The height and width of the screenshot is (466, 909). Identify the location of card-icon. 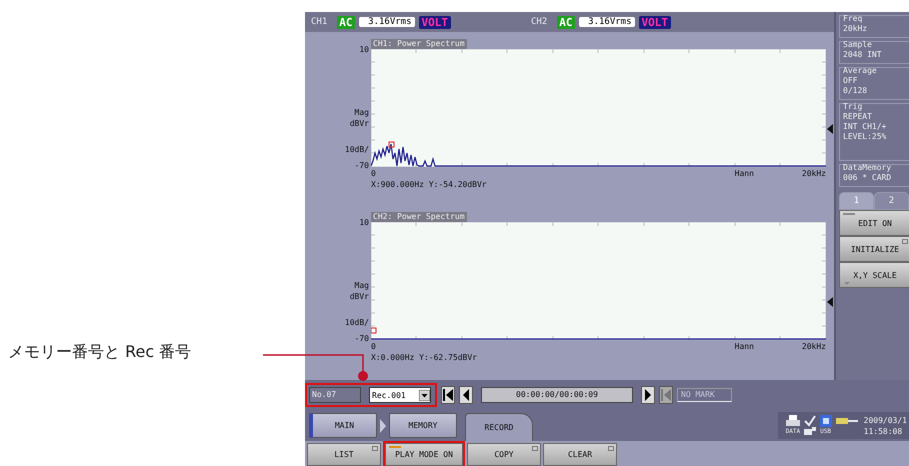
(826, 420).